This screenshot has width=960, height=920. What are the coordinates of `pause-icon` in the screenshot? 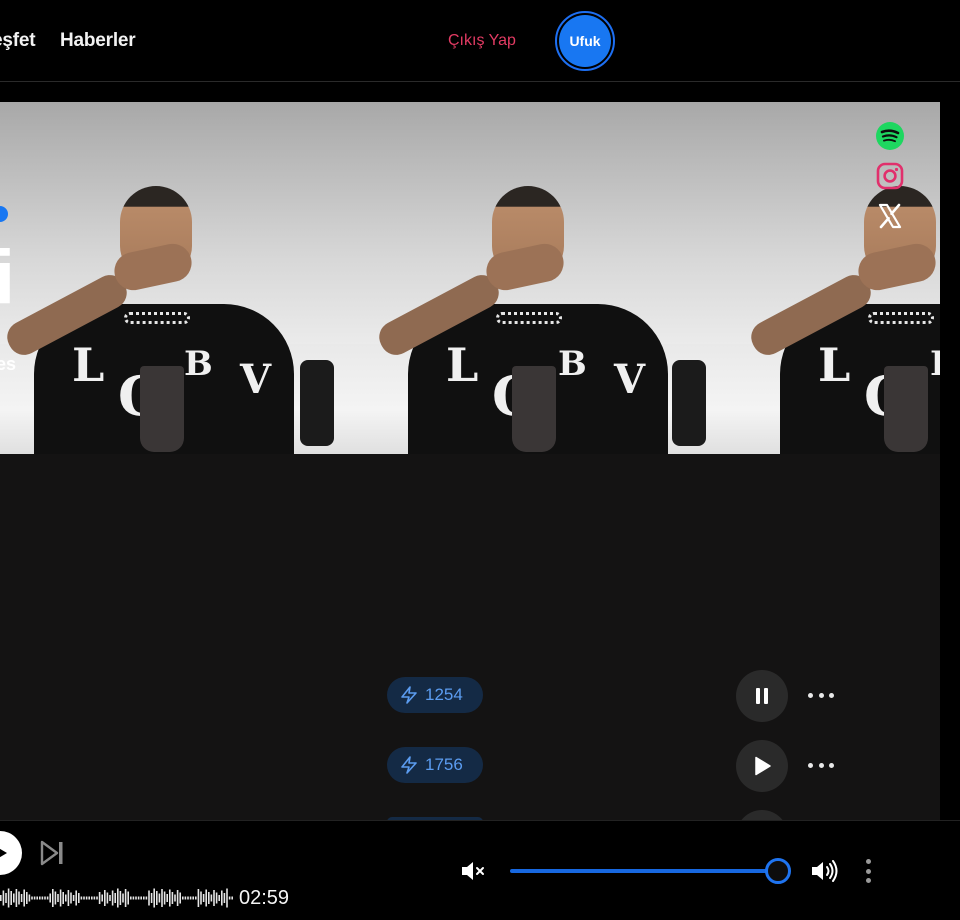 It's located at (762, 696).